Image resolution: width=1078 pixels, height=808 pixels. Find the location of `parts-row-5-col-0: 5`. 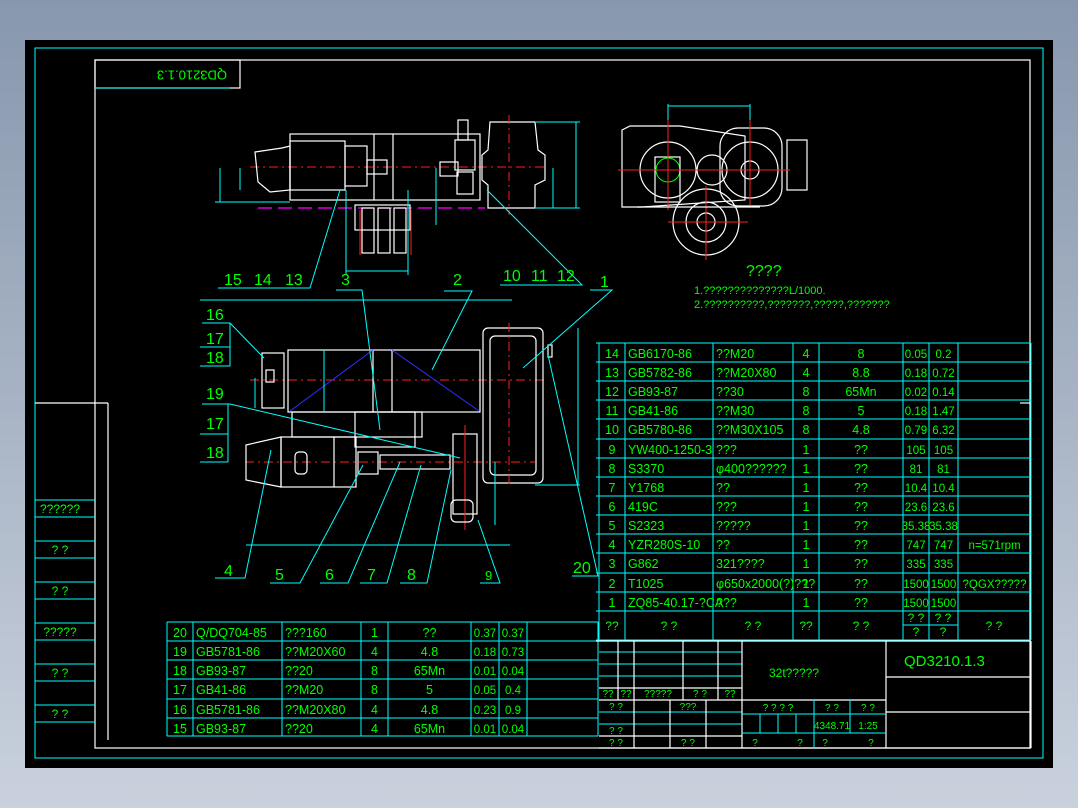

parts-row-5-col-0: 5 is located at coordinates (612, 526).